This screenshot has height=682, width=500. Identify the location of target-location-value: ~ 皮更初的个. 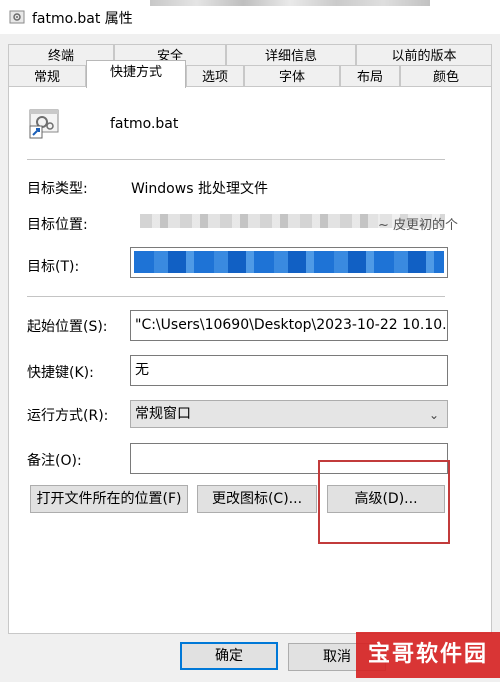
(418, 223).